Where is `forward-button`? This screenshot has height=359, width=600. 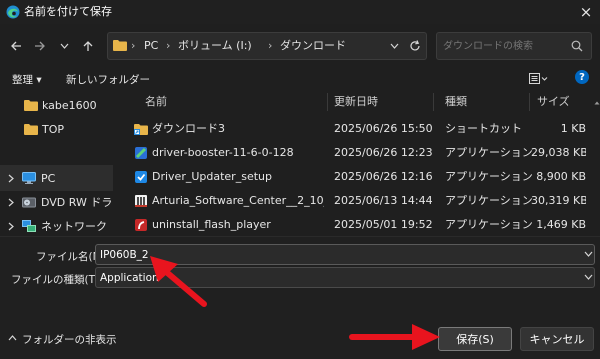
forward-button is located at coordinates (40, 46).